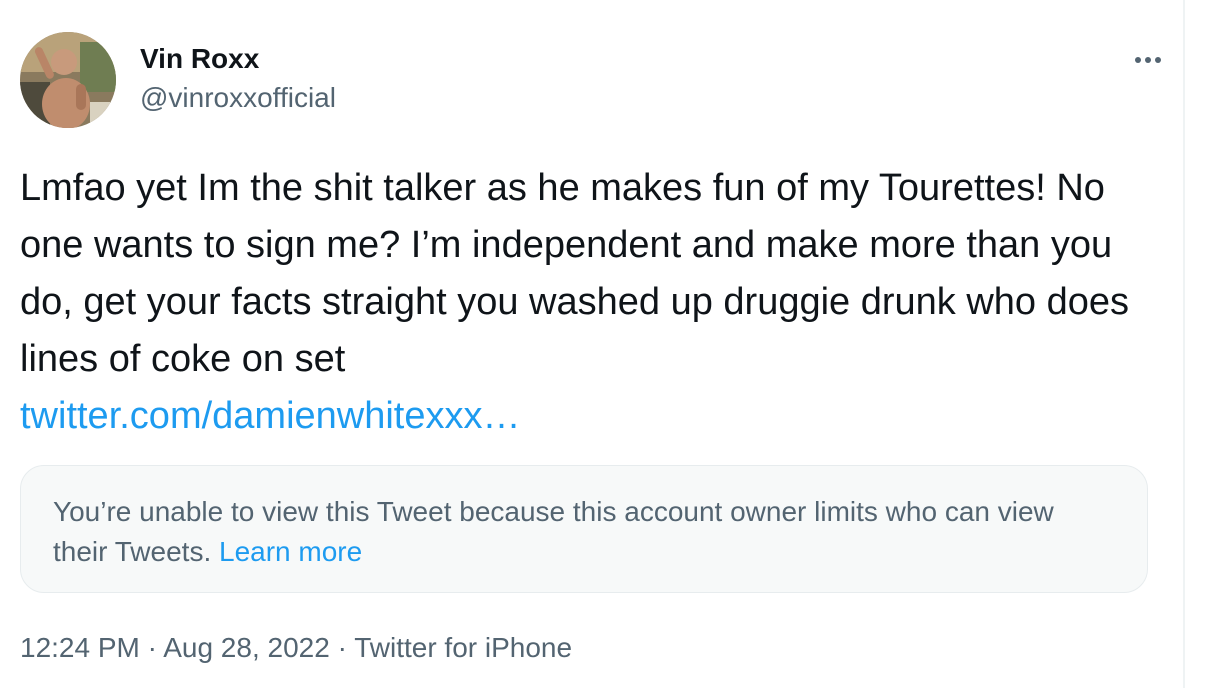 The image size is (1206, 688). I want to click on author-handle: @vinroxxofficial, so click(238, 98).